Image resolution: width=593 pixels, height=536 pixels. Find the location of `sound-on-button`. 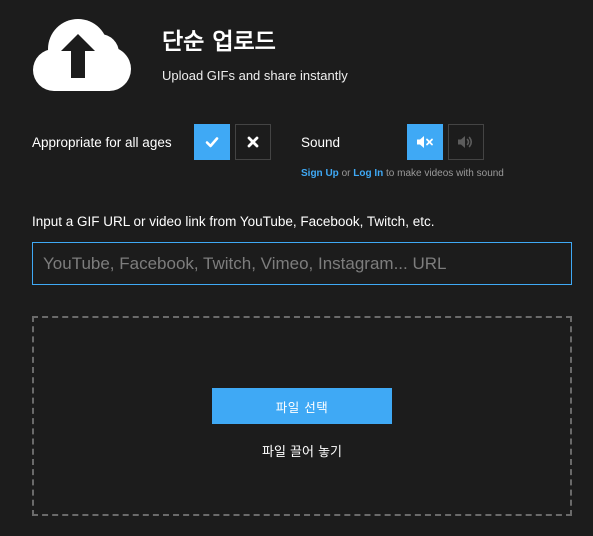

sound-on-button is located at coordinates (466, 142).